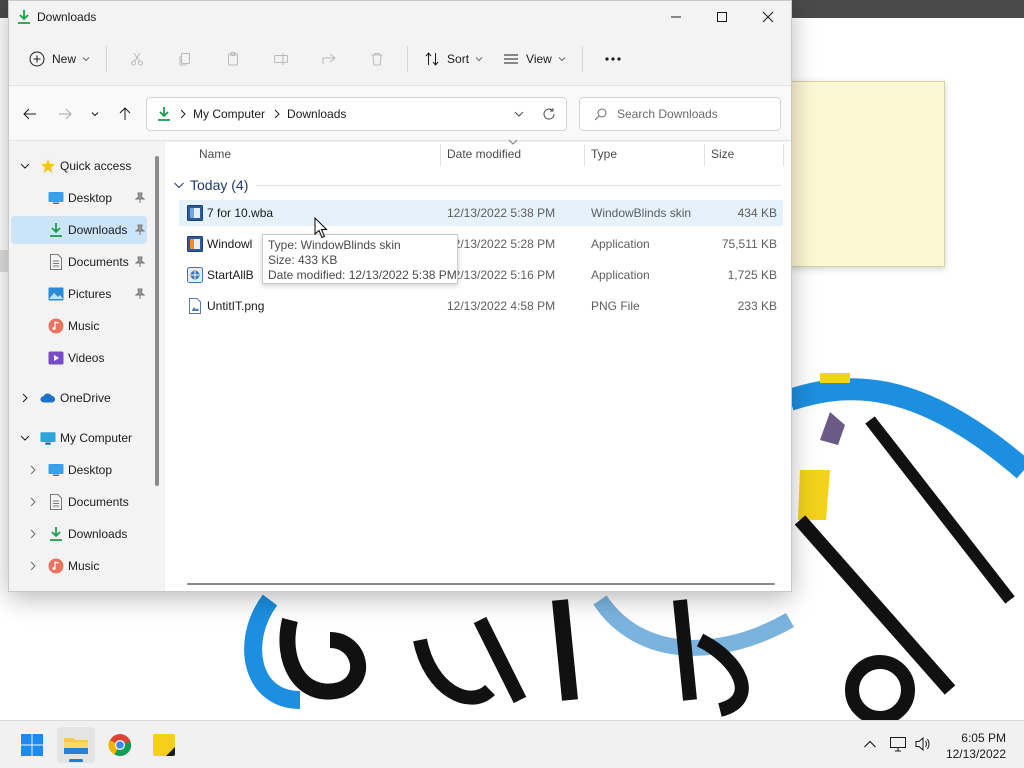 Image resolution: width=1024 pixels, height=768 pixels. Describe the element at coordinates (48, 398) in the screenshot. I see `cloud-icon` at that location.